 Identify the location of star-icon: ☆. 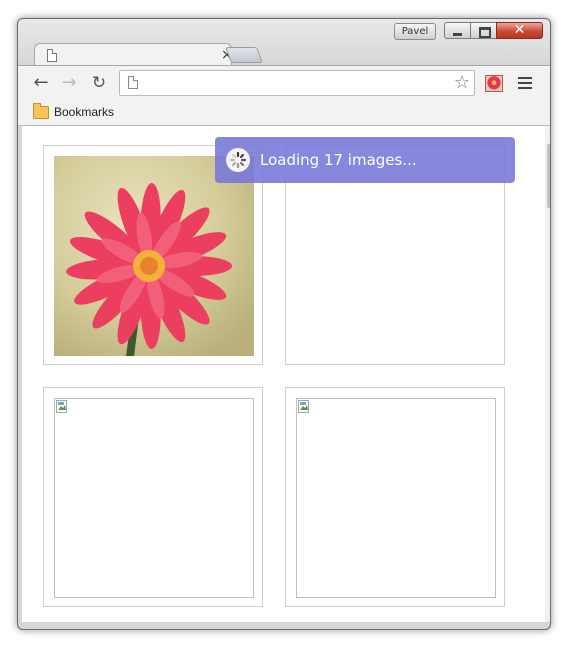
(462, 83).